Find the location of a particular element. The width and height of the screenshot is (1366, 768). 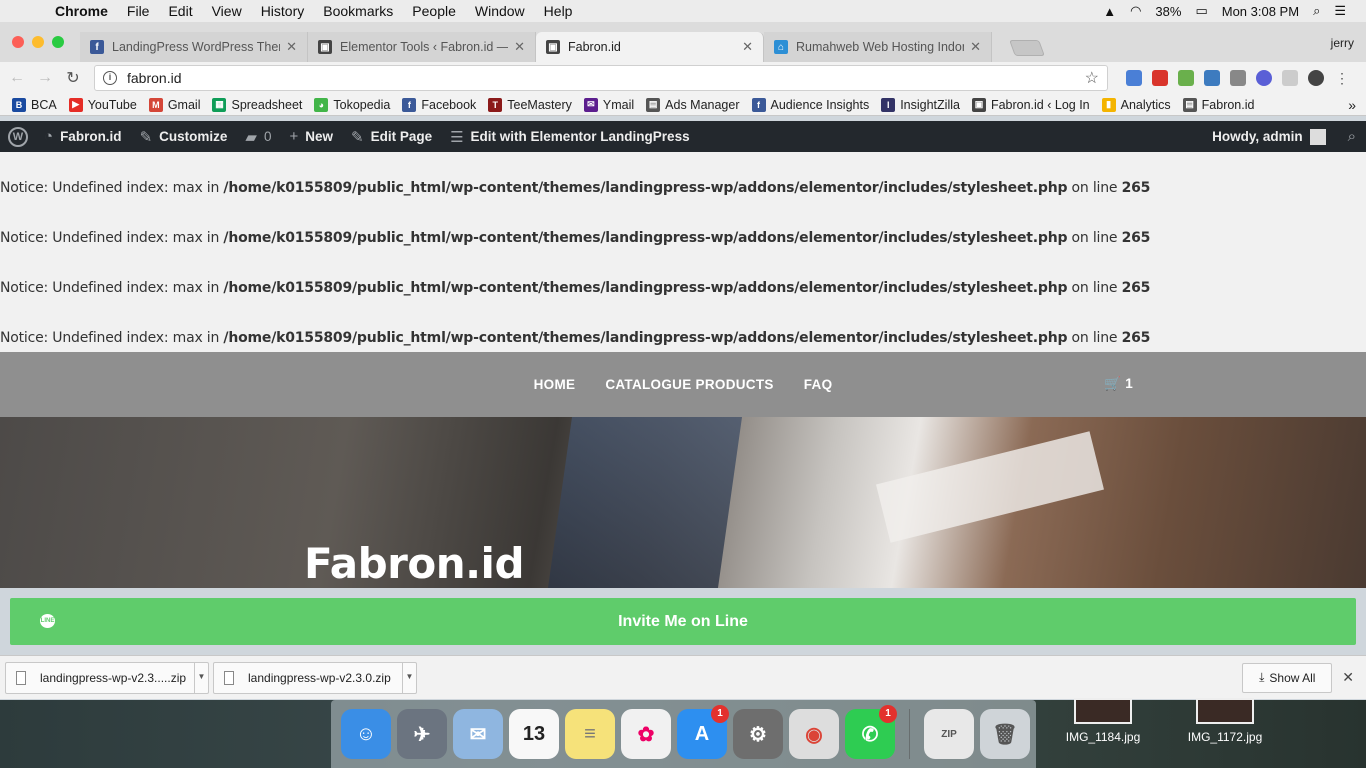

bookmark-fabron-login: ▣ Fabron.id ‹ Log In is located at coordinates (1030, 104).